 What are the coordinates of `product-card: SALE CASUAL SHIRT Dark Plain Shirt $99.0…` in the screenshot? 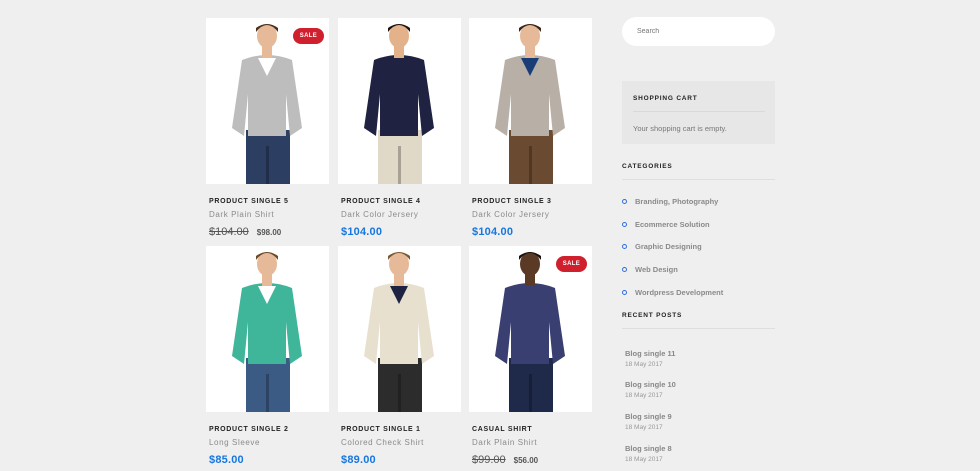 It's located at (530, 357).